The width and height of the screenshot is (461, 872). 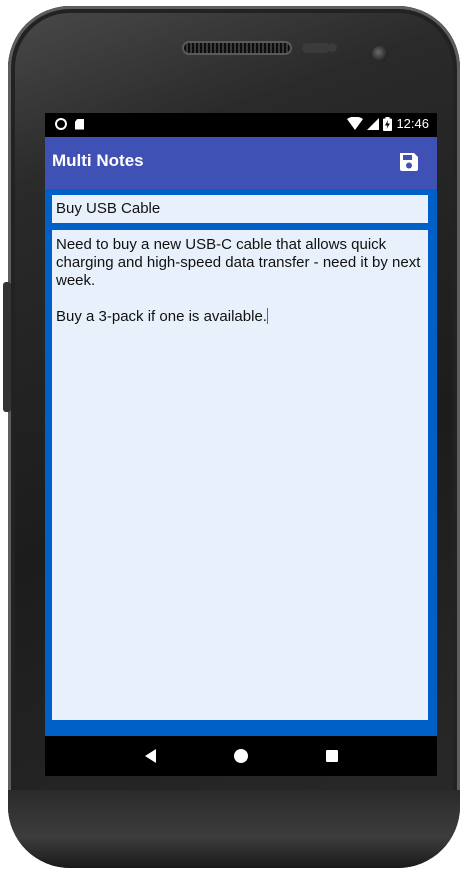 What do you see at coordinates (7, 347) in the screenshot?
I see `side-button` at bounding box center [7, 347].